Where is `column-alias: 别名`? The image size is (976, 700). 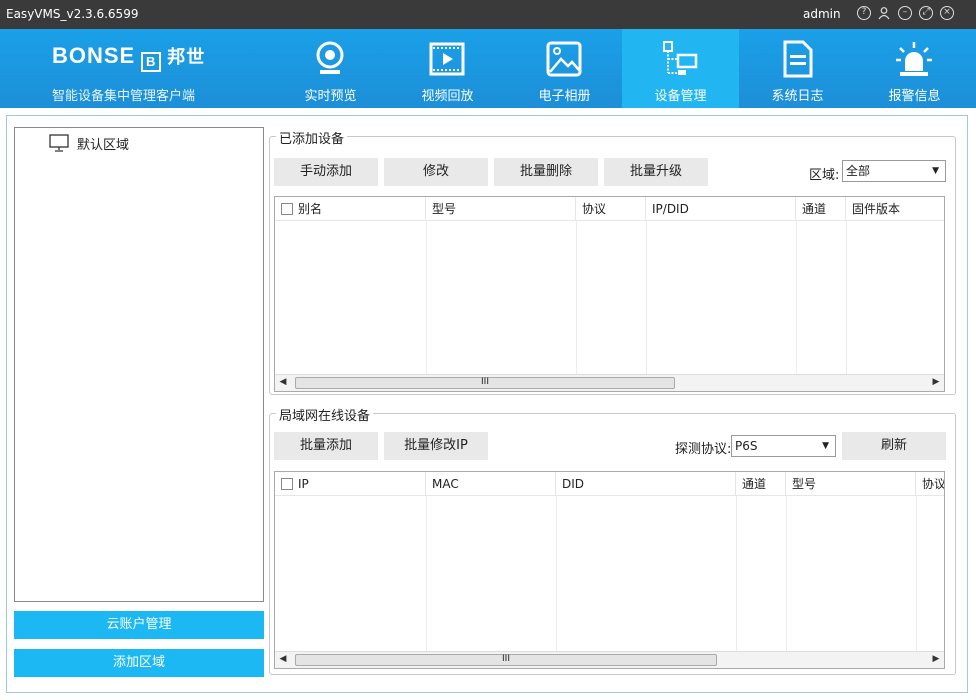
column-alias: 别名 is located at coordinates (350, 209).